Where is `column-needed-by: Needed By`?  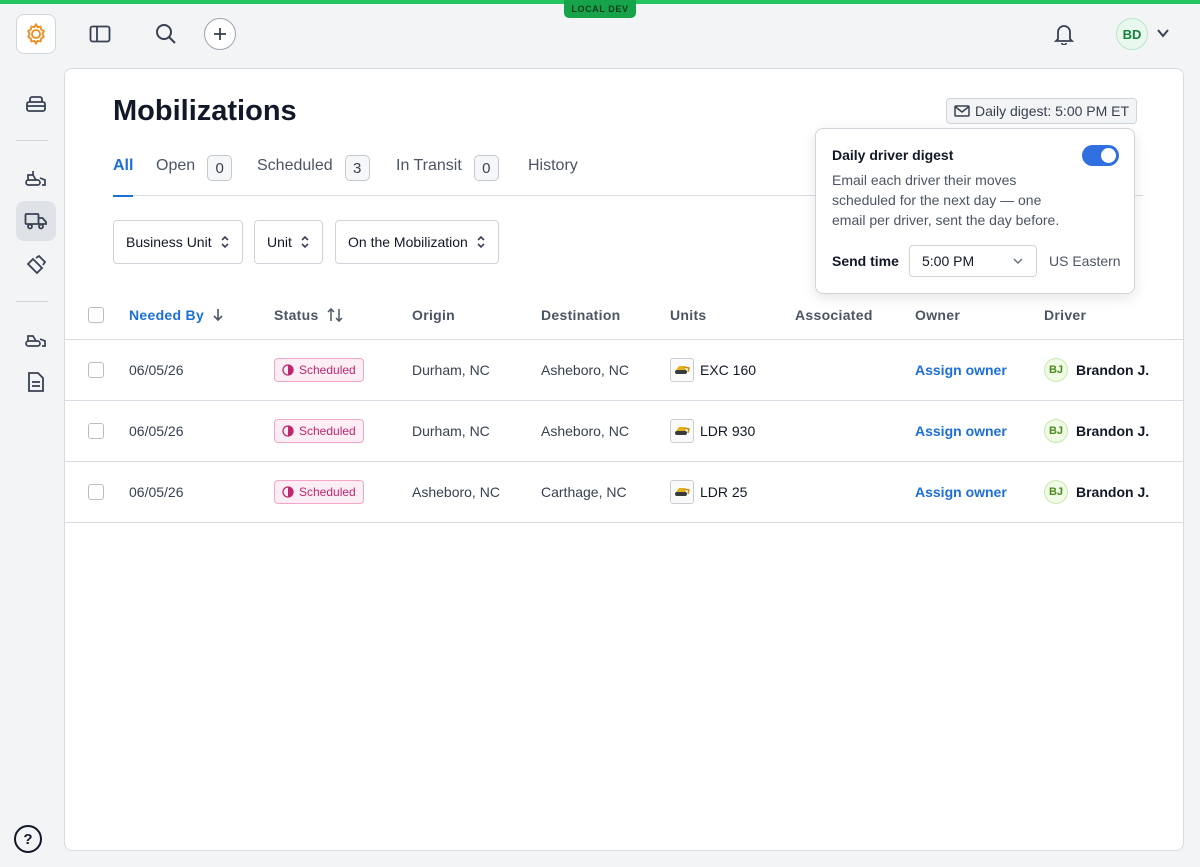
column-needed-by: Needed By is located at coordinates (176, 315).